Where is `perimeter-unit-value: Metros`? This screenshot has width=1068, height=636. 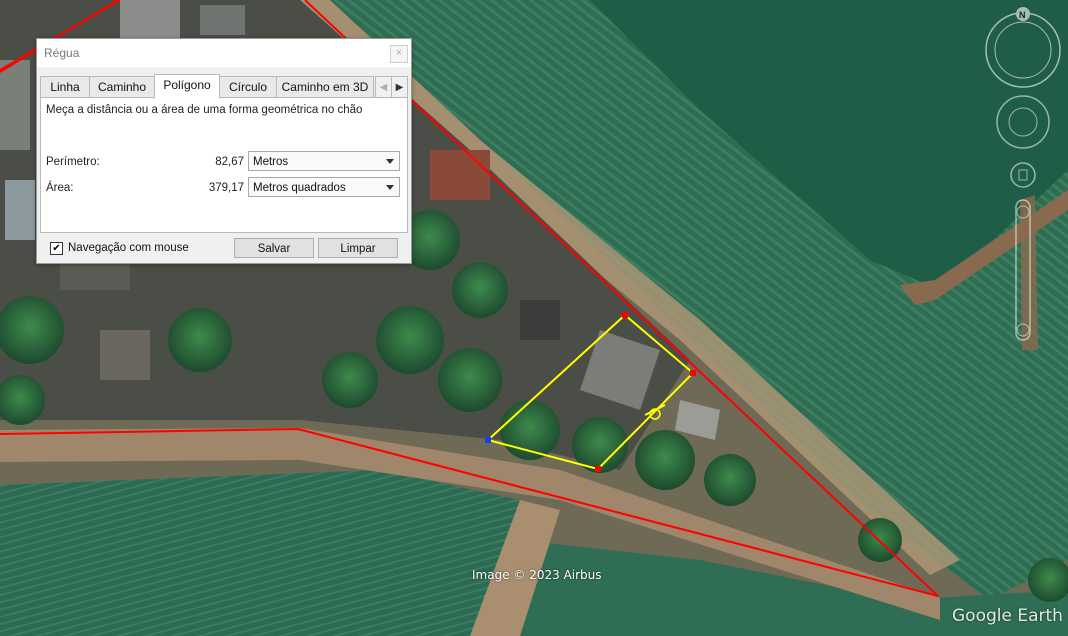
perimeter-unit-value: Metros is located at coordinates (271, 162).